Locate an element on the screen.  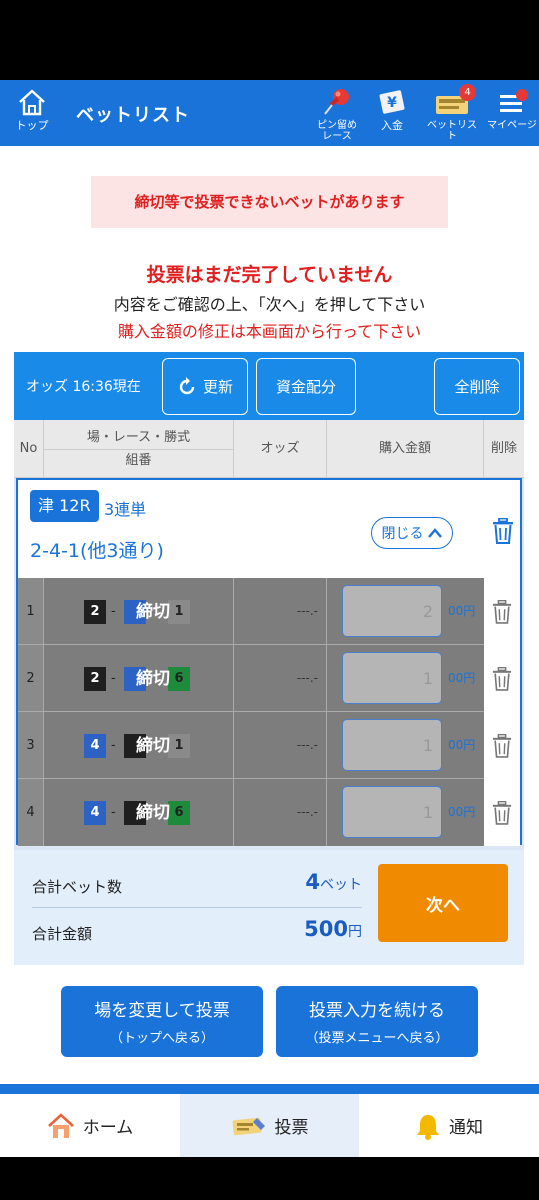
race-tag: 津 12R is located at coordinates (64, 506).